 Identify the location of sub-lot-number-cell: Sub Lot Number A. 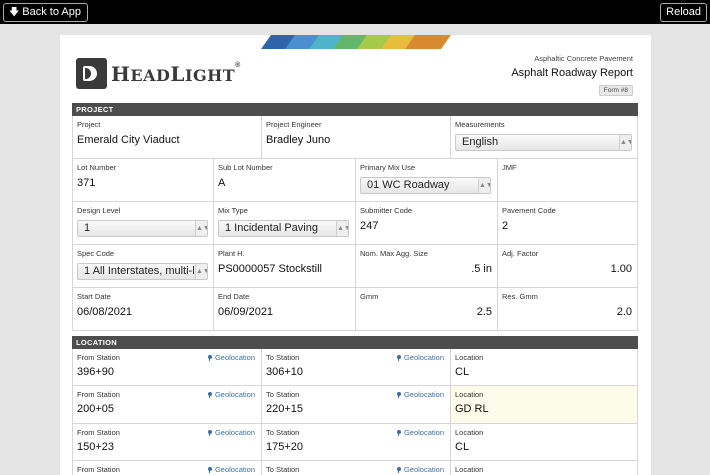
(285, 180).